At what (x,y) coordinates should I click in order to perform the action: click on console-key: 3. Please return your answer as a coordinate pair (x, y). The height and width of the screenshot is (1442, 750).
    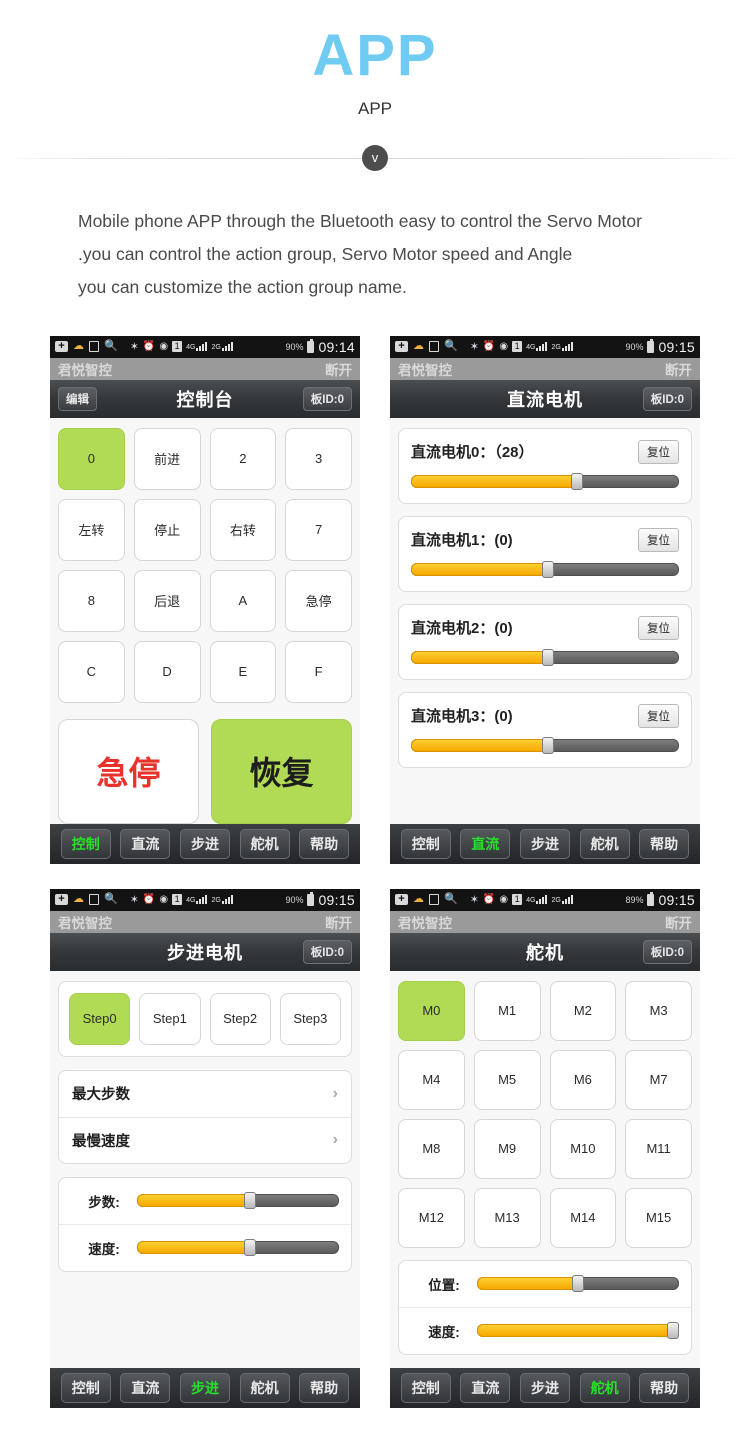
    Looking at the image, I should click on (318, 458).